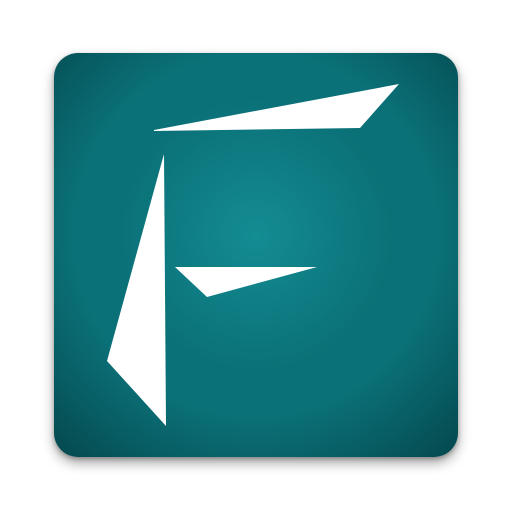 The height and width of the screenshot is (512, 512). I want to click on letter-f-stem, so click(136, 290).